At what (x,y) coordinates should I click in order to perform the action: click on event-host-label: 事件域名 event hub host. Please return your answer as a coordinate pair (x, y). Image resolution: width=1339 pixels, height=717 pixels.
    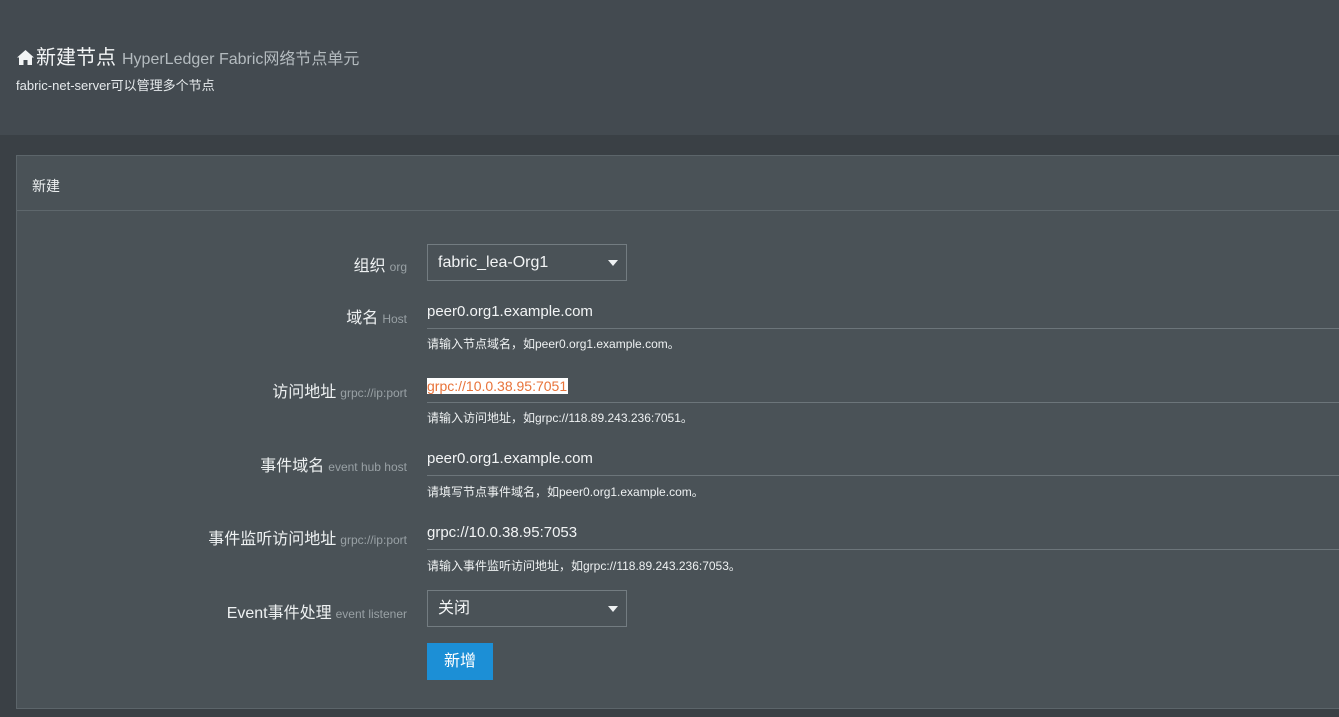
    Looking at the image, I should click on (333, 464).